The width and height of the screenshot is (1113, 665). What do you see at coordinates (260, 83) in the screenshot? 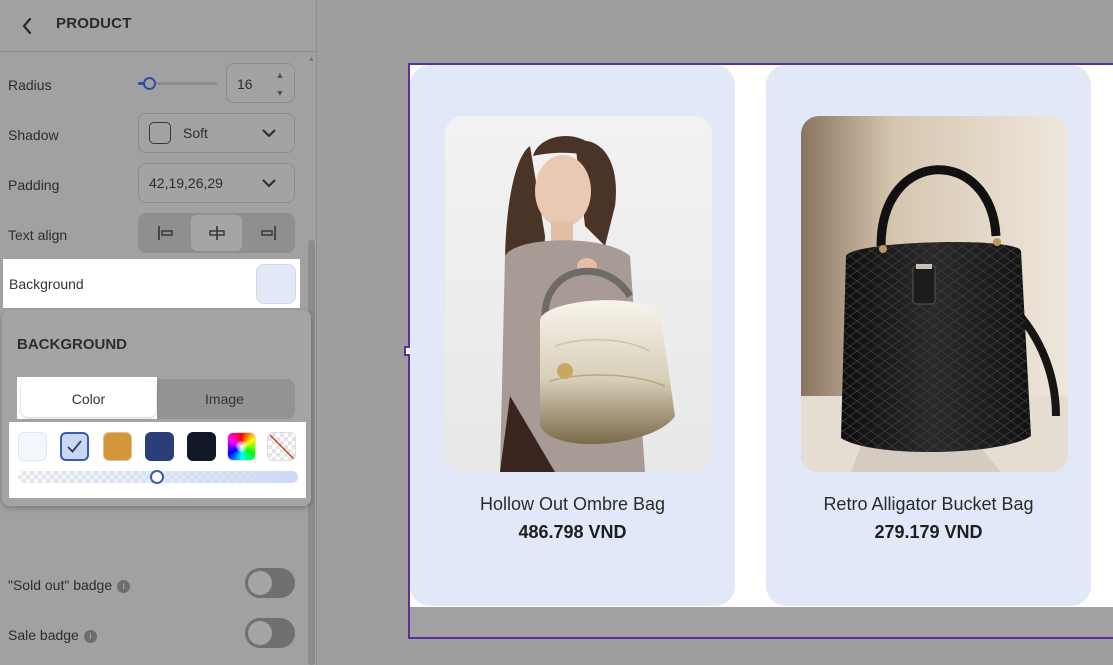
I see `radius-stepper: 16 ▲ ▼` at bounding box center [260, 83].